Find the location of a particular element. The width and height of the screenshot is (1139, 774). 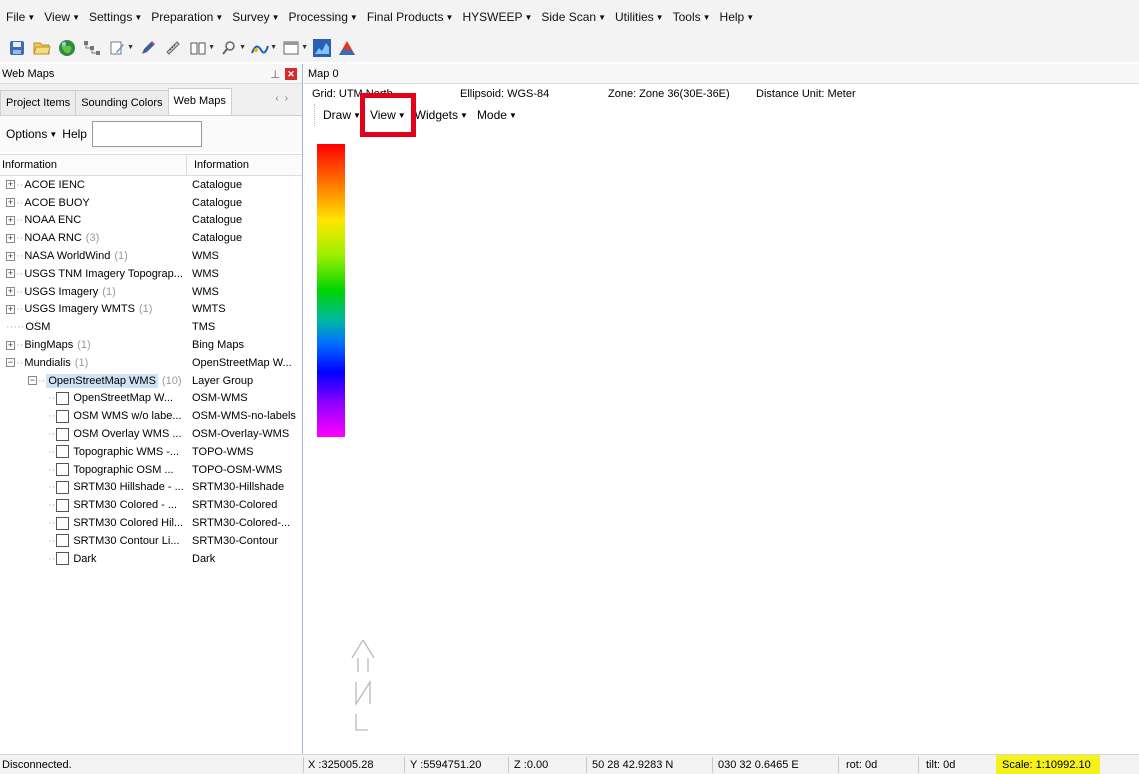

tree-row-name-cell: + ·· USGS Imagery WMTS (1) is located at coordinates (96, 309).